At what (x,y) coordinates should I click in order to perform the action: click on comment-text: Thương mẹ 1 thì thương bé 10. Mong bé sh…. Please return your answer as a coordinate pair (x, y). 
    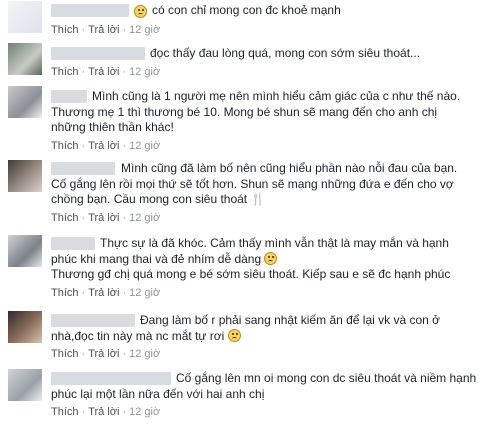
    Looking at the image, I should click on (244, 112).